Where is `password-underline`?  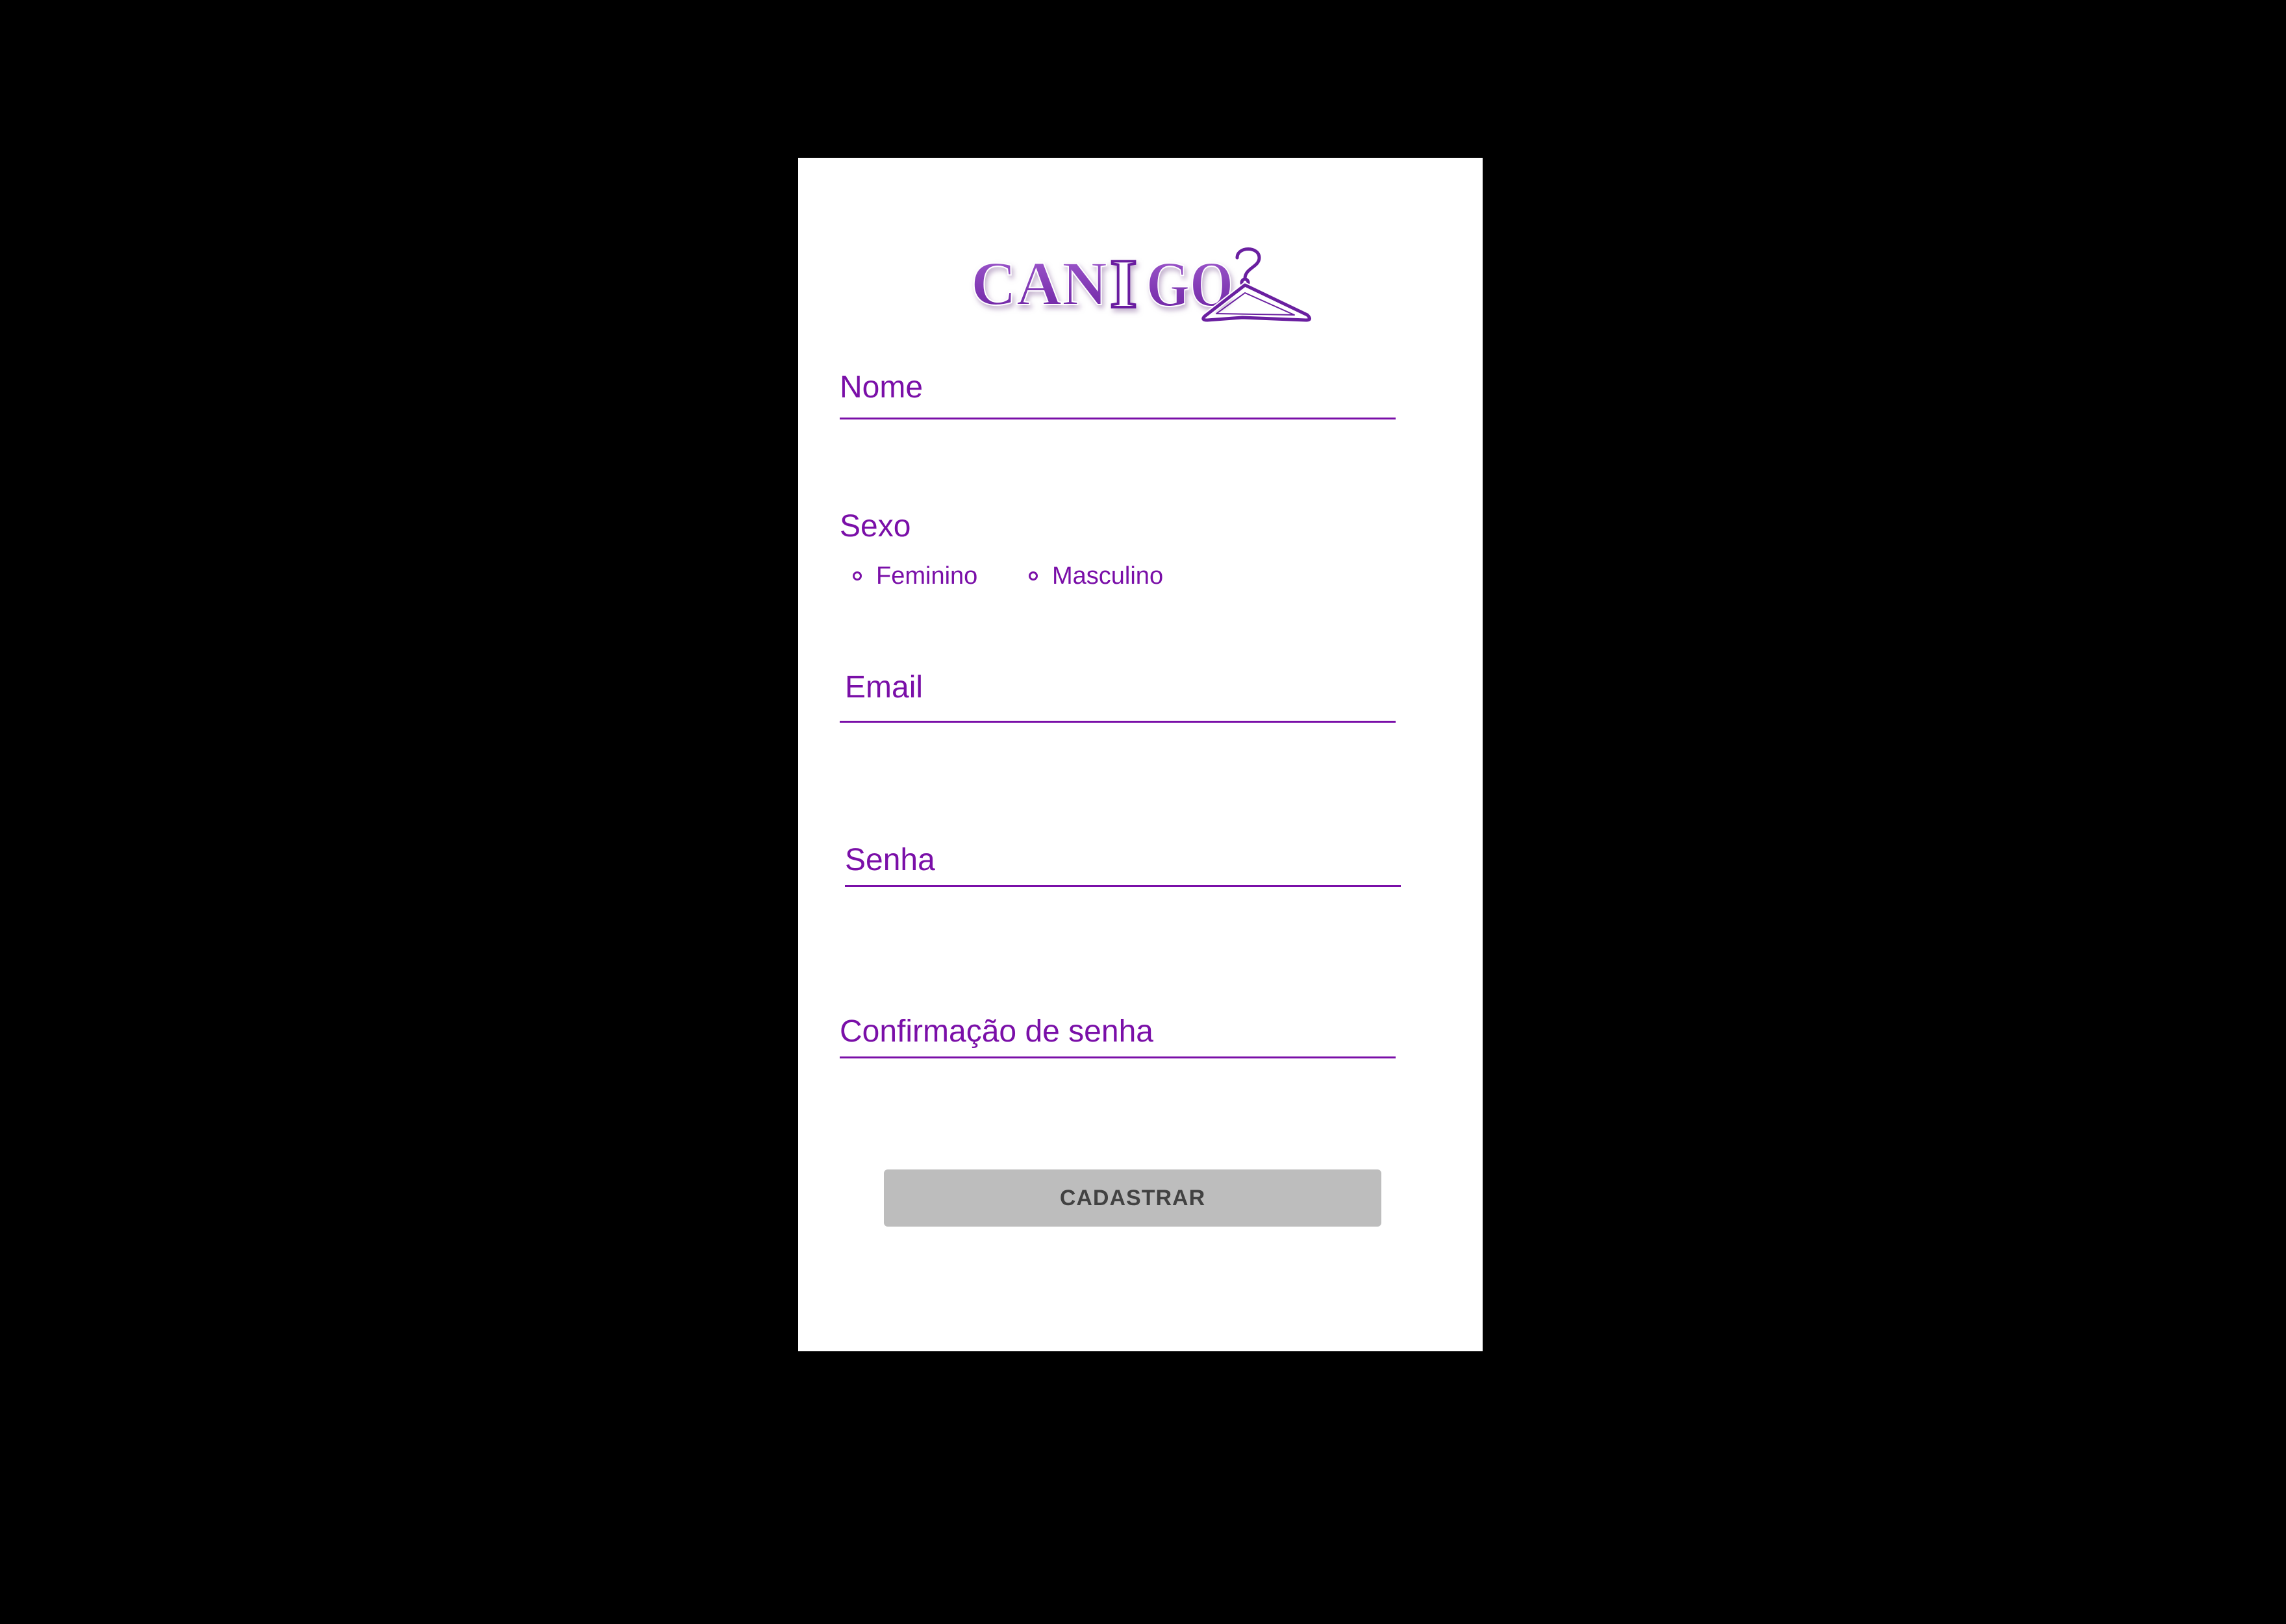
password-underline is located at coordinates (1123, 886).